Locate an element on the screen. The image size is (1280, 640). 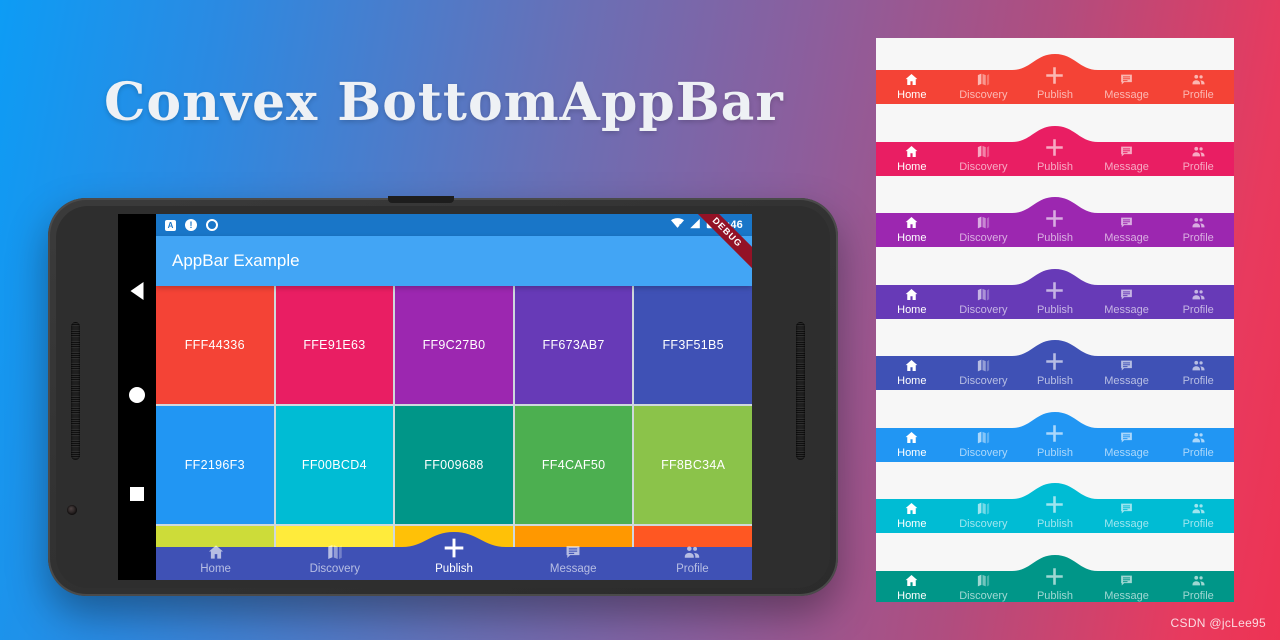
info-icon: ! is located at coordinates (191, 225).